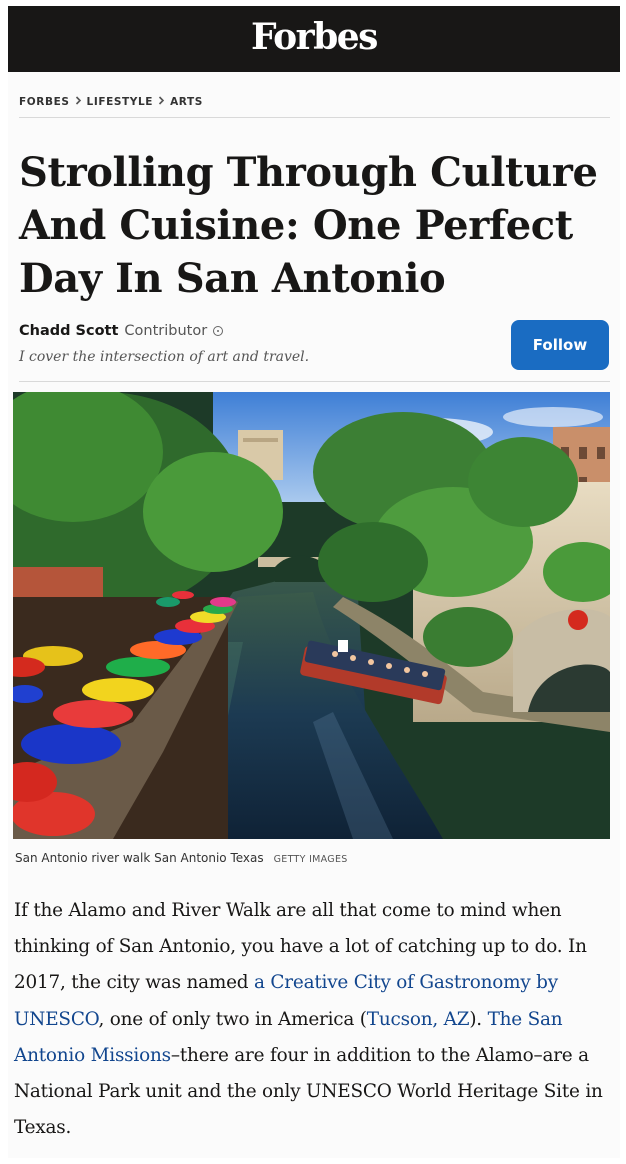 This screenshot has width=626, height=1164. What do you see at coordinates (120, 102) in the screenshot?
I see `breadcrumb-item-lifestyle: LIFESTYLE` at bounding box center [120, 102].